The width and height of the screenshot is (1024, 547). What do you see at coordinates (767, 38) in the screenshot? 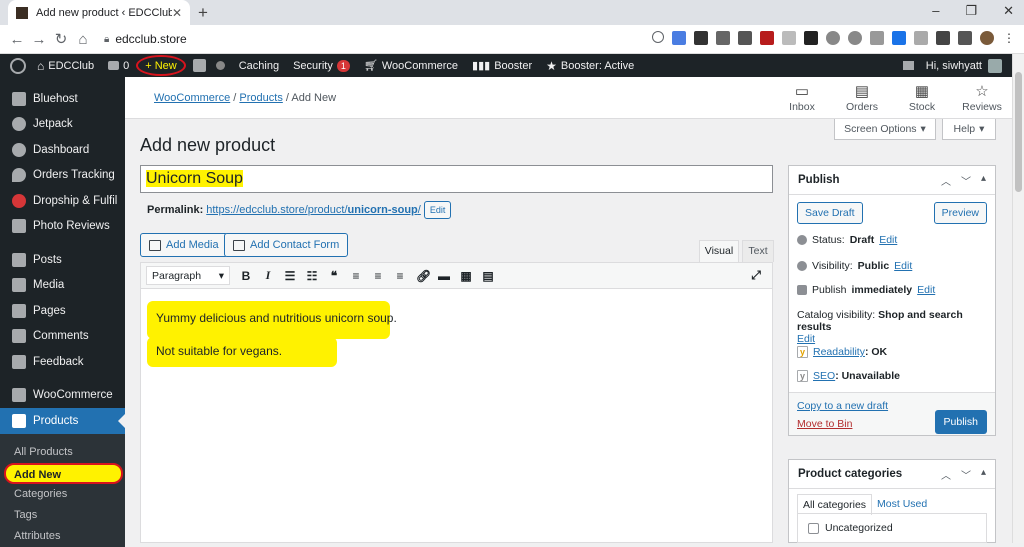
I see `pdf-icon` at bounding box center [767, 38].